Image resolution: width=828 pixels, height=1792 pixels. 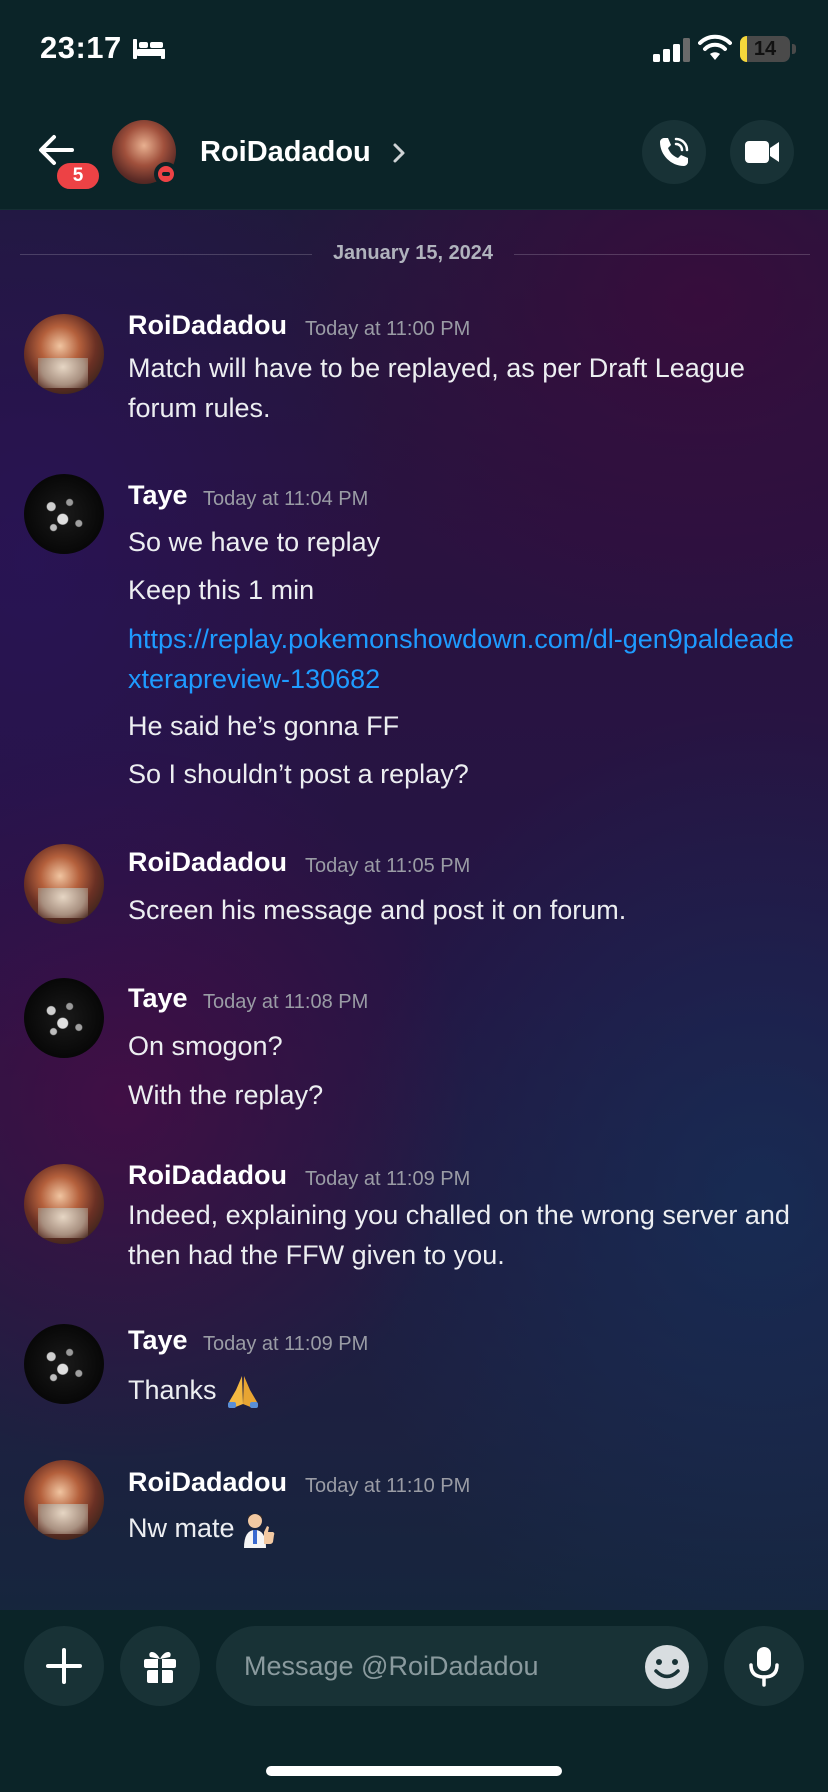 I want to click on battery-nub, so click(x=794, y=49).